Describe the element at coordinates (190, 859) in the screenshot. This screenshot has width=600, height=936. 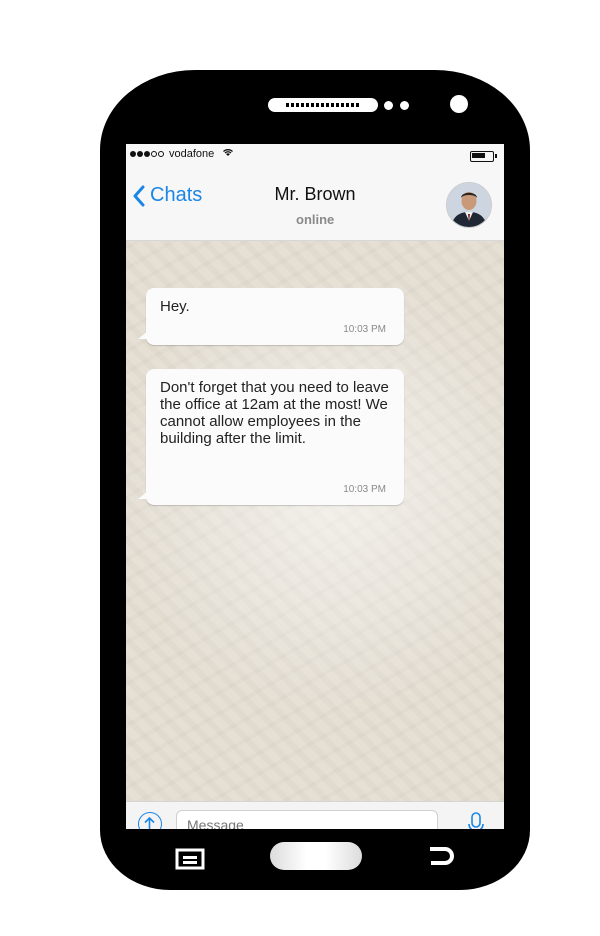
I see `menu-icon` at that location.